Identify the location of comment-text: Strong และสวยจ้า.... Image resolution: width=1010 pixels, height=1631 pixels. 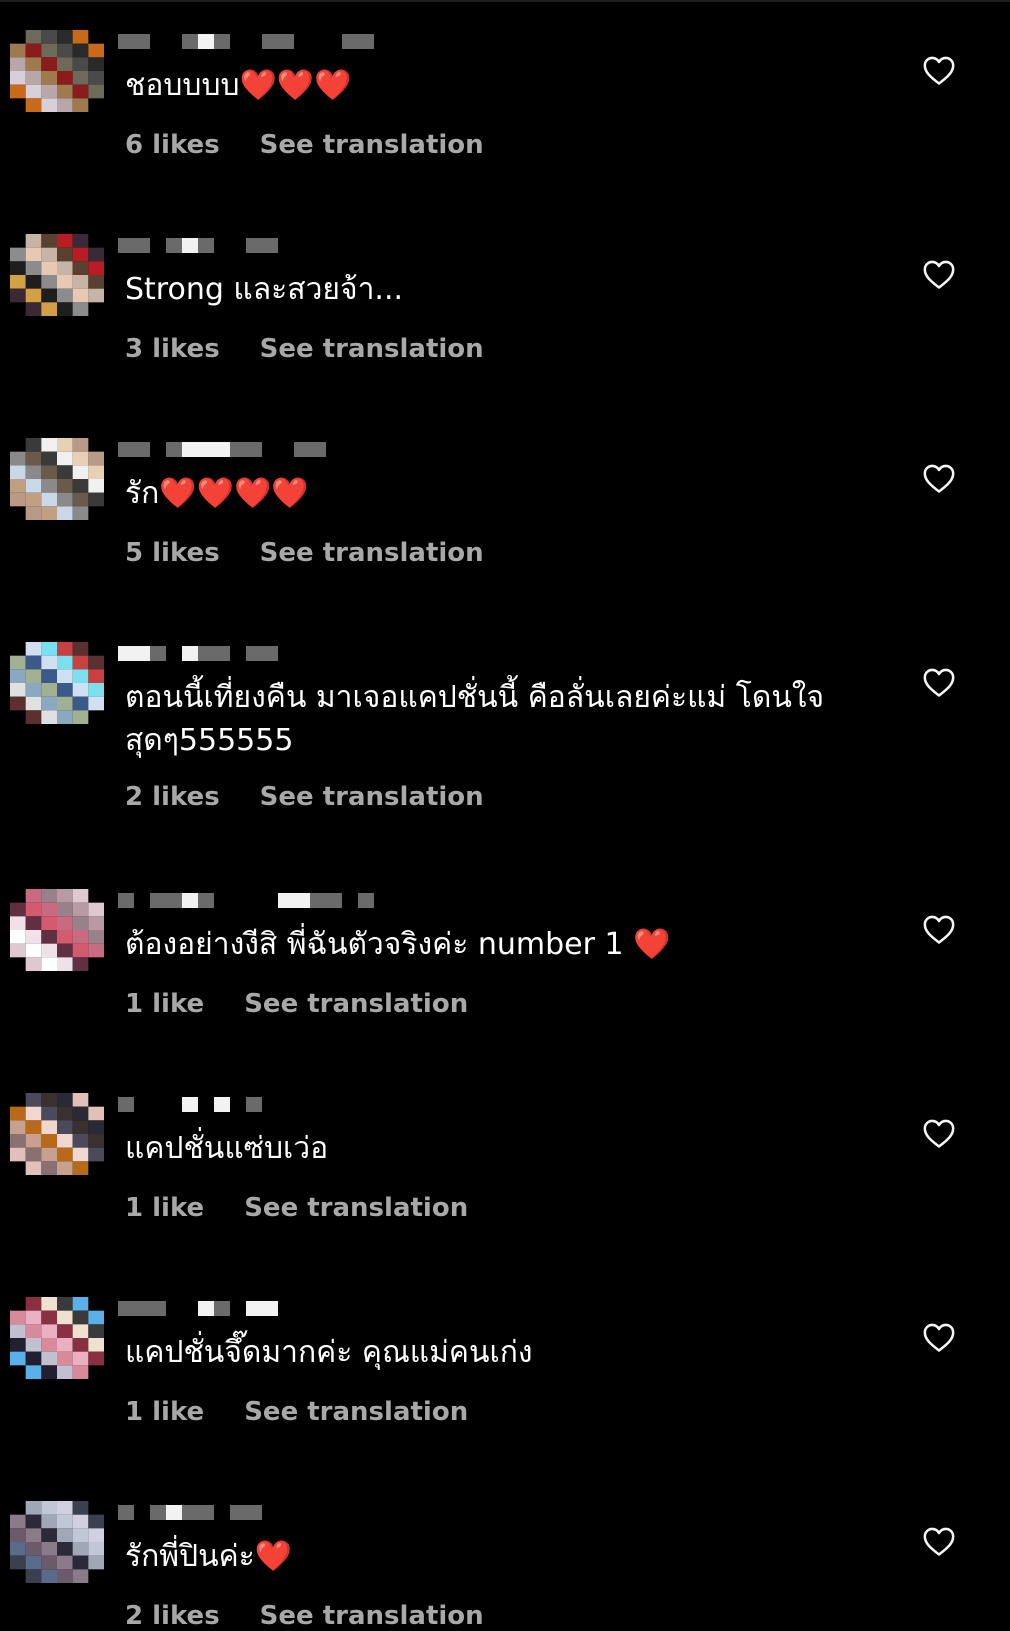
(264, 289).